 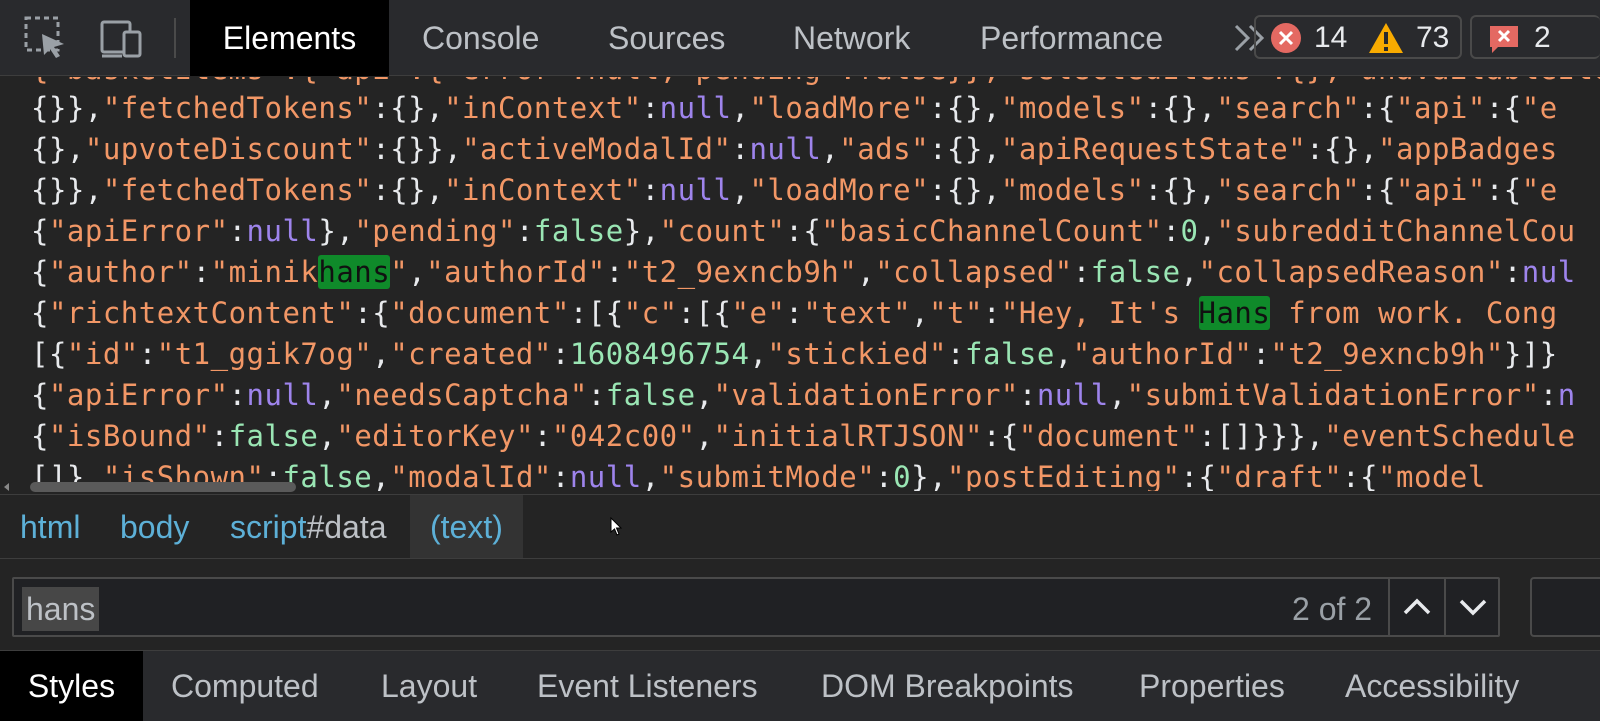 What do you see at coordinates (1212, 686) in the screenshot?
I see `tab-properties: Properties` at bounding box center [1212, 686].